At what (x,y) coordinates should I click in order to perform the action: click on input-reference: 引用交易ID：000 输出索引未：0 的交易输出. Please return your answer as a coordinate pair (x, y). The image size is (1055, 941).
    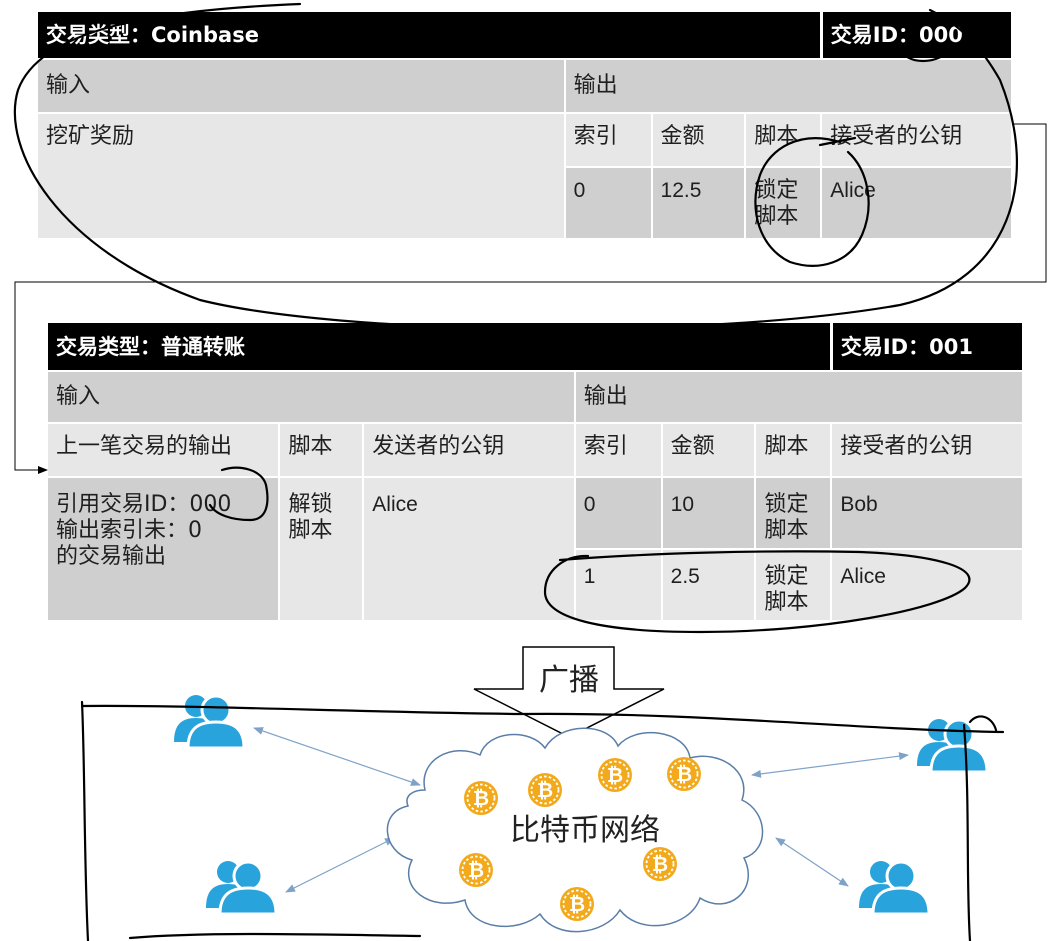
    Looking at the image, I should click on (163, 549).